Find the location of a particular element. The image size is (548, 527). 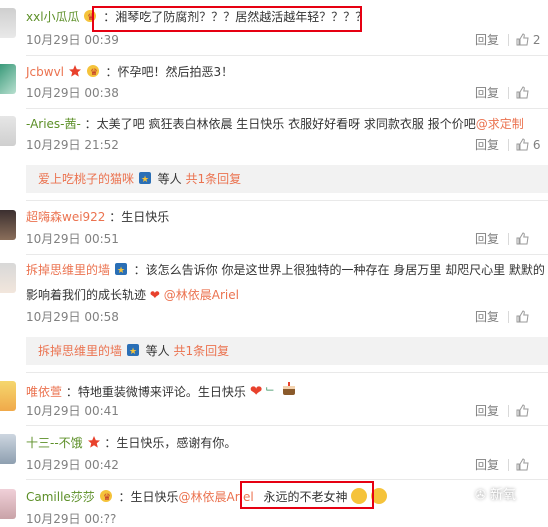

username: -Aries-茜- is located at coordinates (53, 124).